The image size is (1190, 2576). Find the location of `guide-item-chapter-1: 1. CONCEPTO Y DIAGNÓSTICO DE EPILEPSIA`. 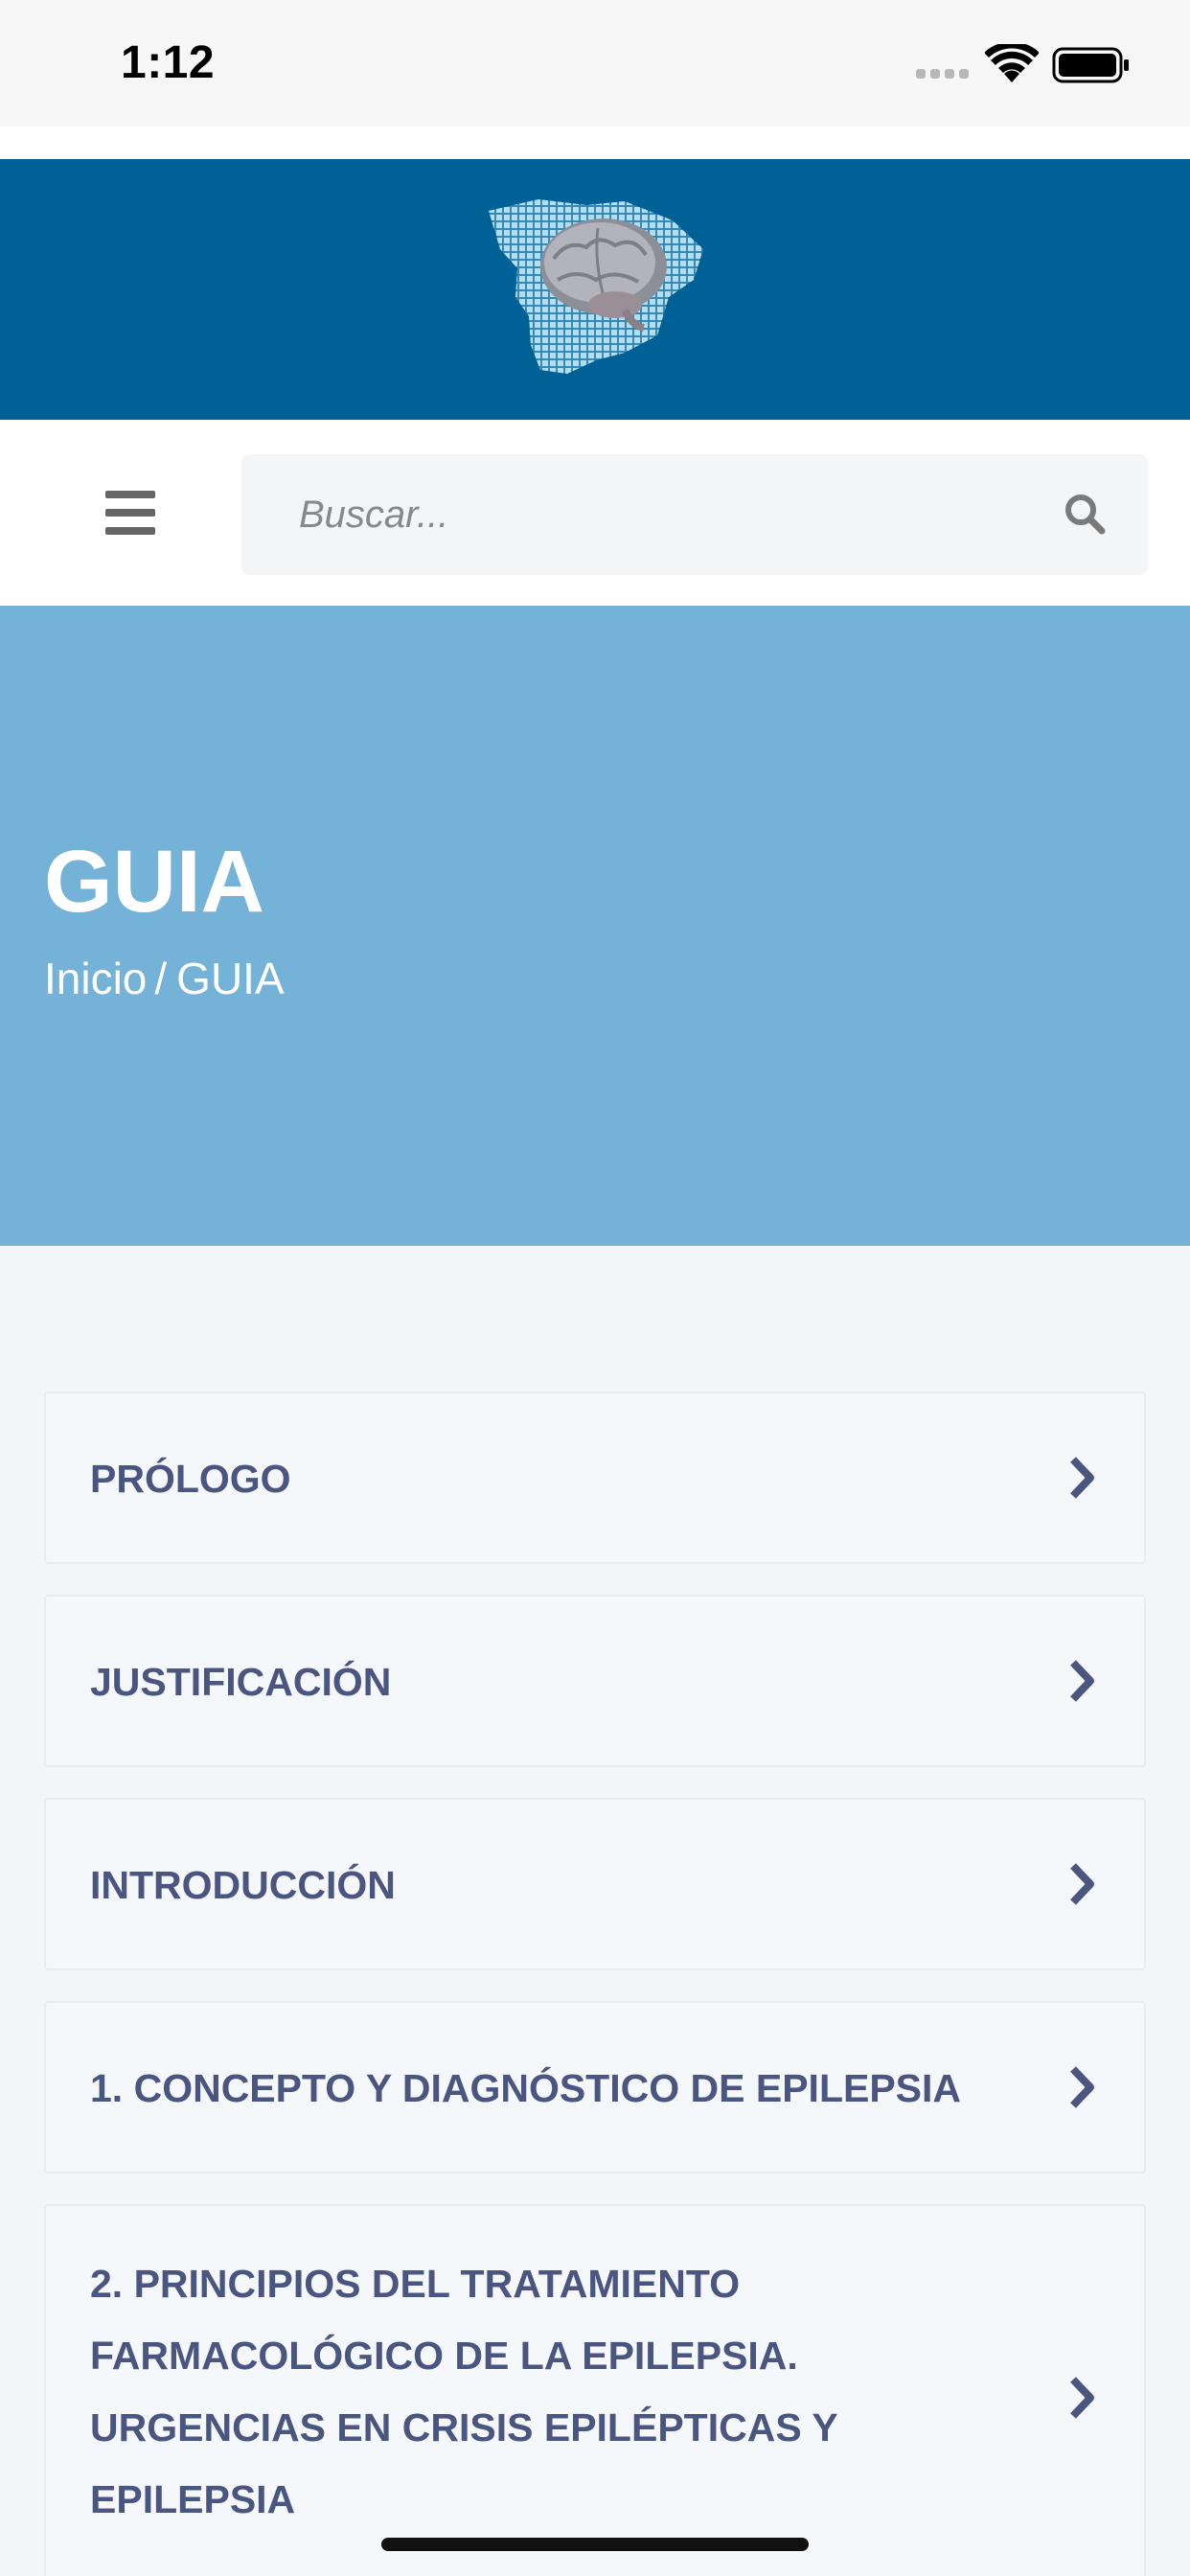

guide-item-chapter-1: 1. CONCEPTO Y DIAGNÓSTICO DE EPILEPSIA is located at coordinates (595, 2087).